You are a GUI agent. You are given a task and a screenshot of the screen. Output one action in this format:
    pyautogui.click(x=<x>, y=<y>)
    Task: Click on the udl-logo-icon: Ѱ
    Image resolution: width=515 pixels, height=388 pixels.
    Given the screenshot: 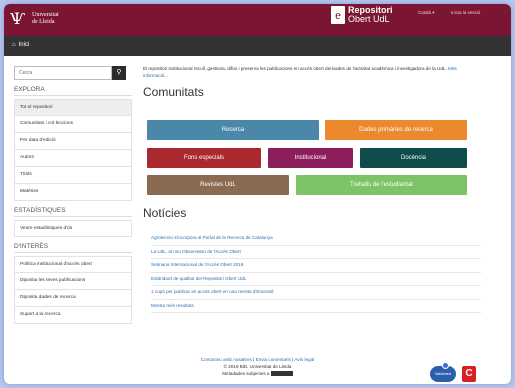 What is the action you would take?
    pyautogui.click(x=18, y=18)
    